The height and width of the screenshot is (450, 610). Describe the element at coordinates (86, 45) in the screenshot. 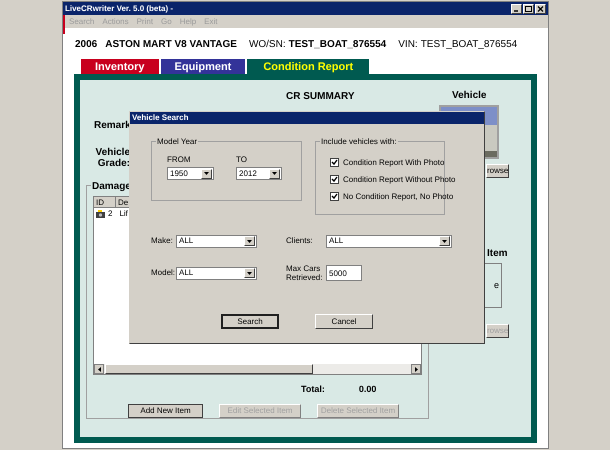

I see `vehicle-year: 2006` at that location.